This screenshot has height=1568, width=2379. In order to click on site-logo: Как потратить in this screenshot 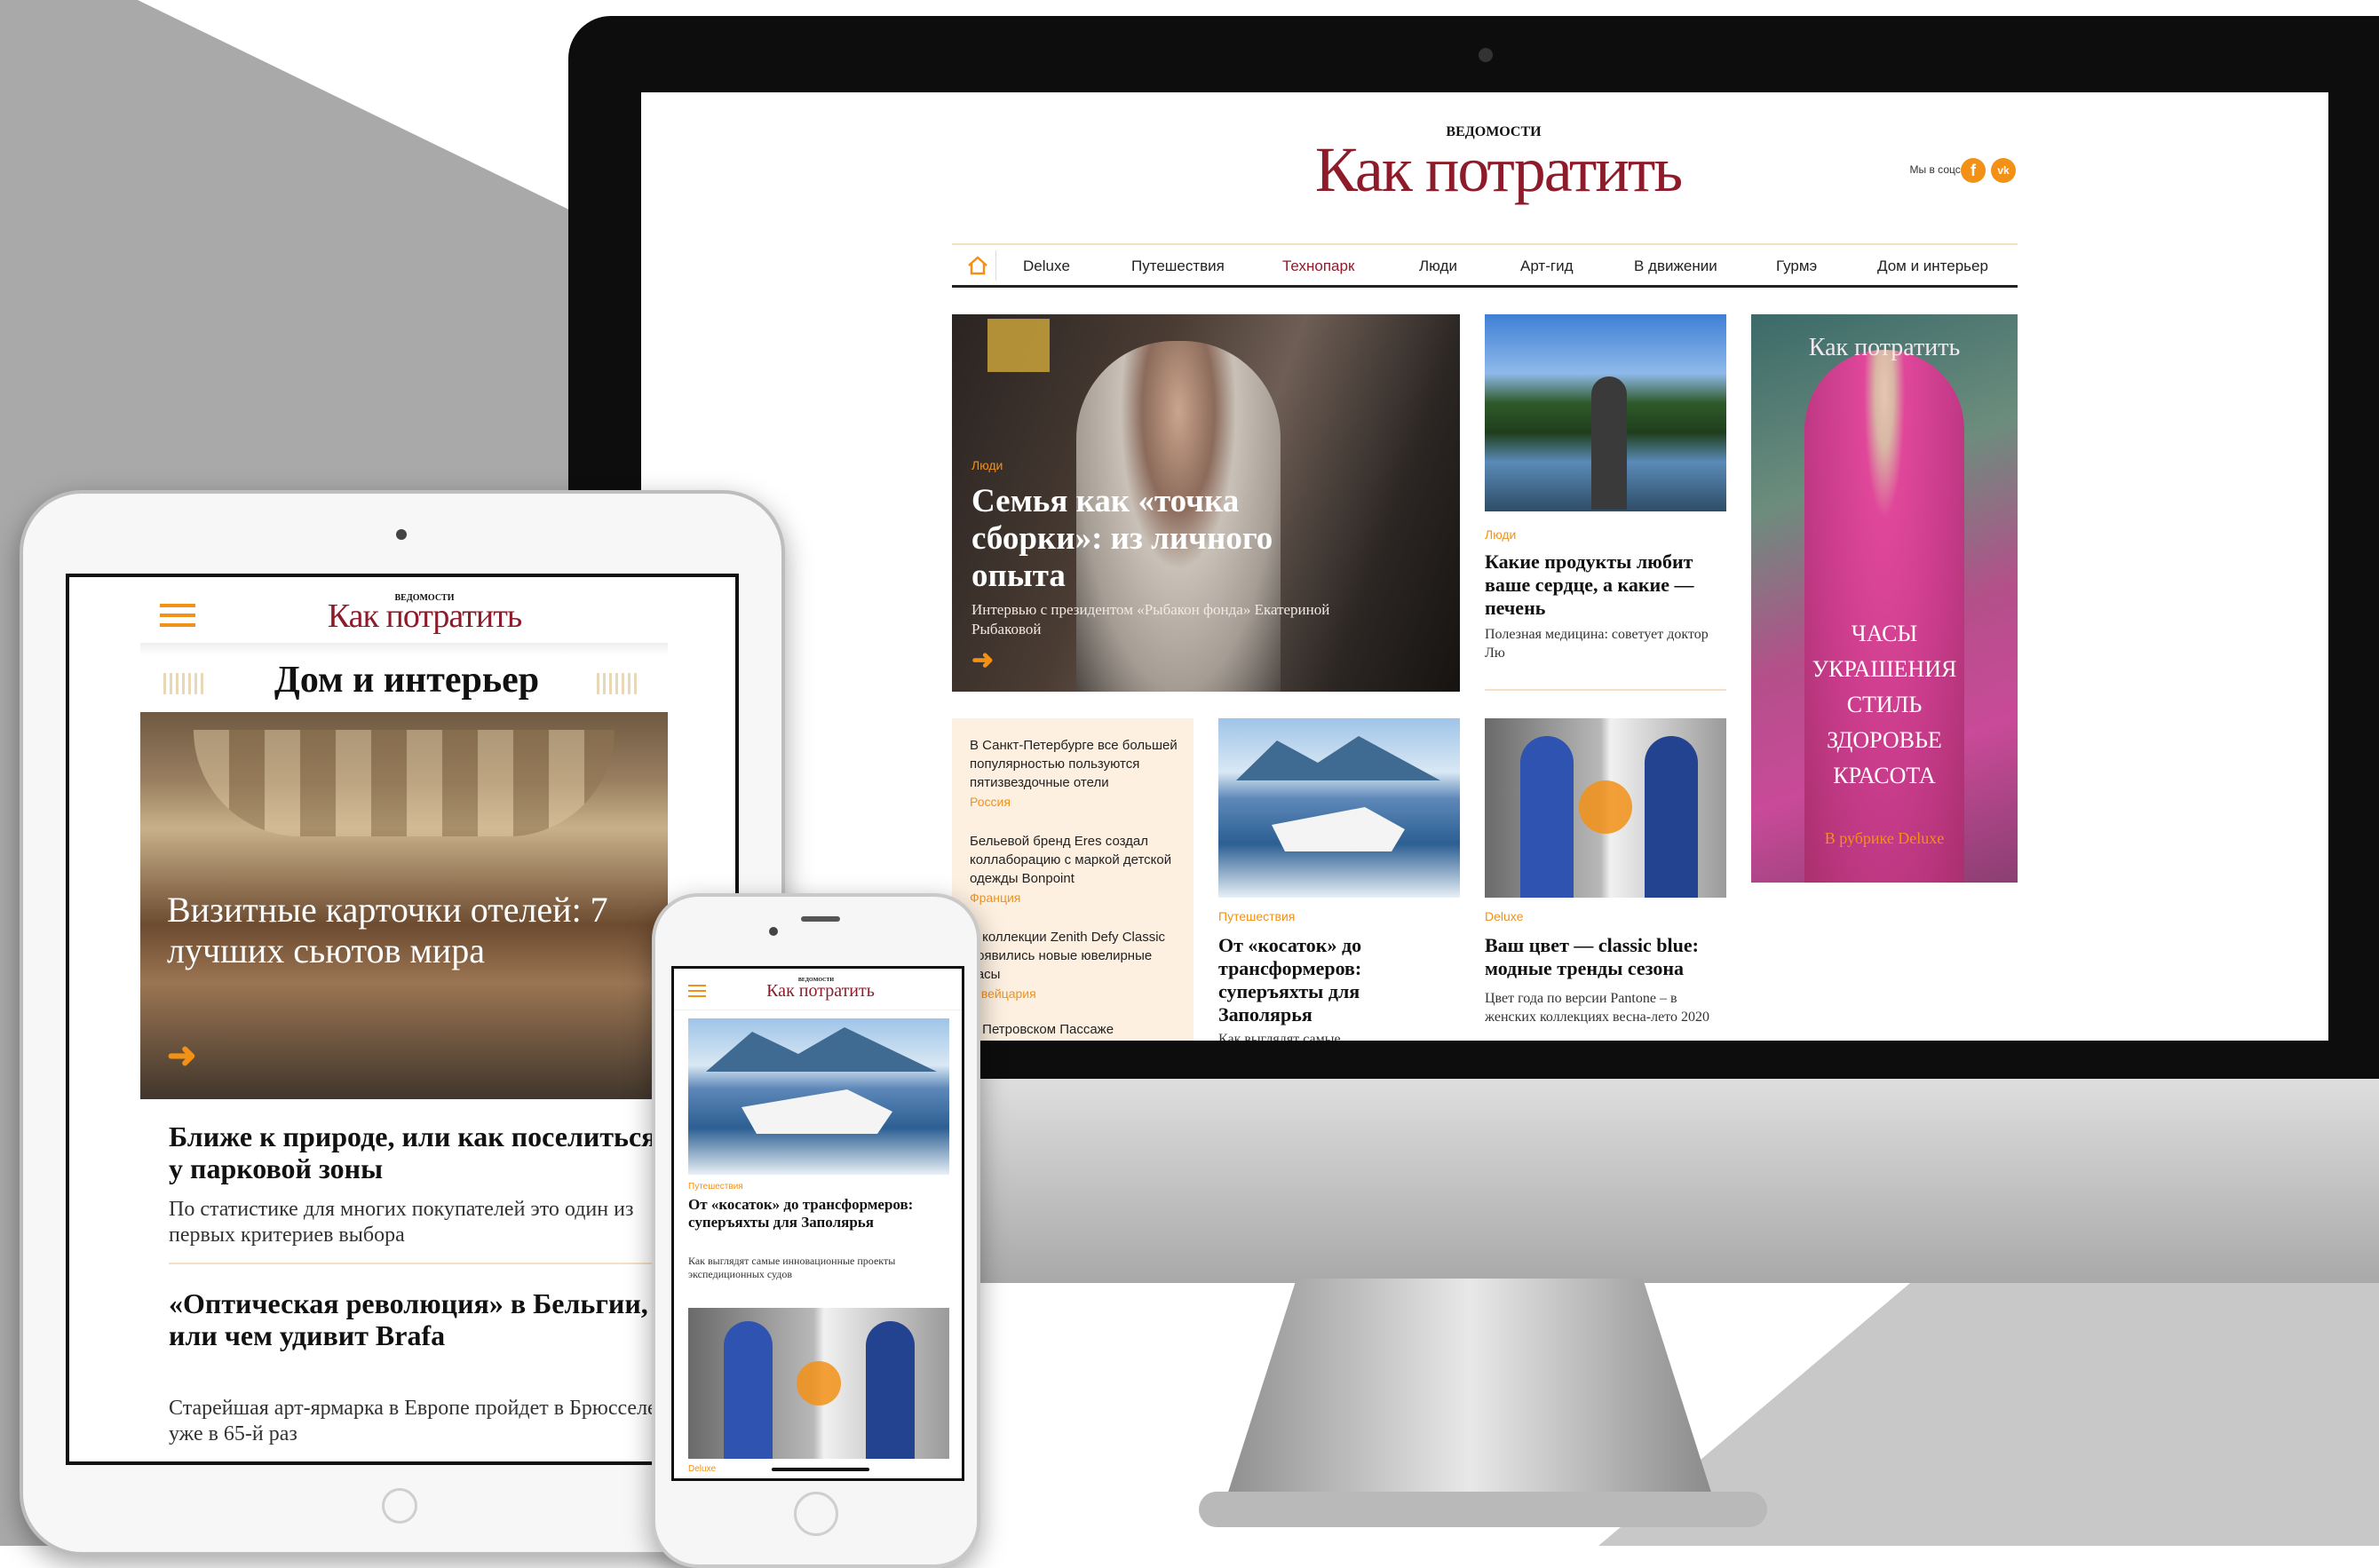, I will do `click(1498, 170)`.